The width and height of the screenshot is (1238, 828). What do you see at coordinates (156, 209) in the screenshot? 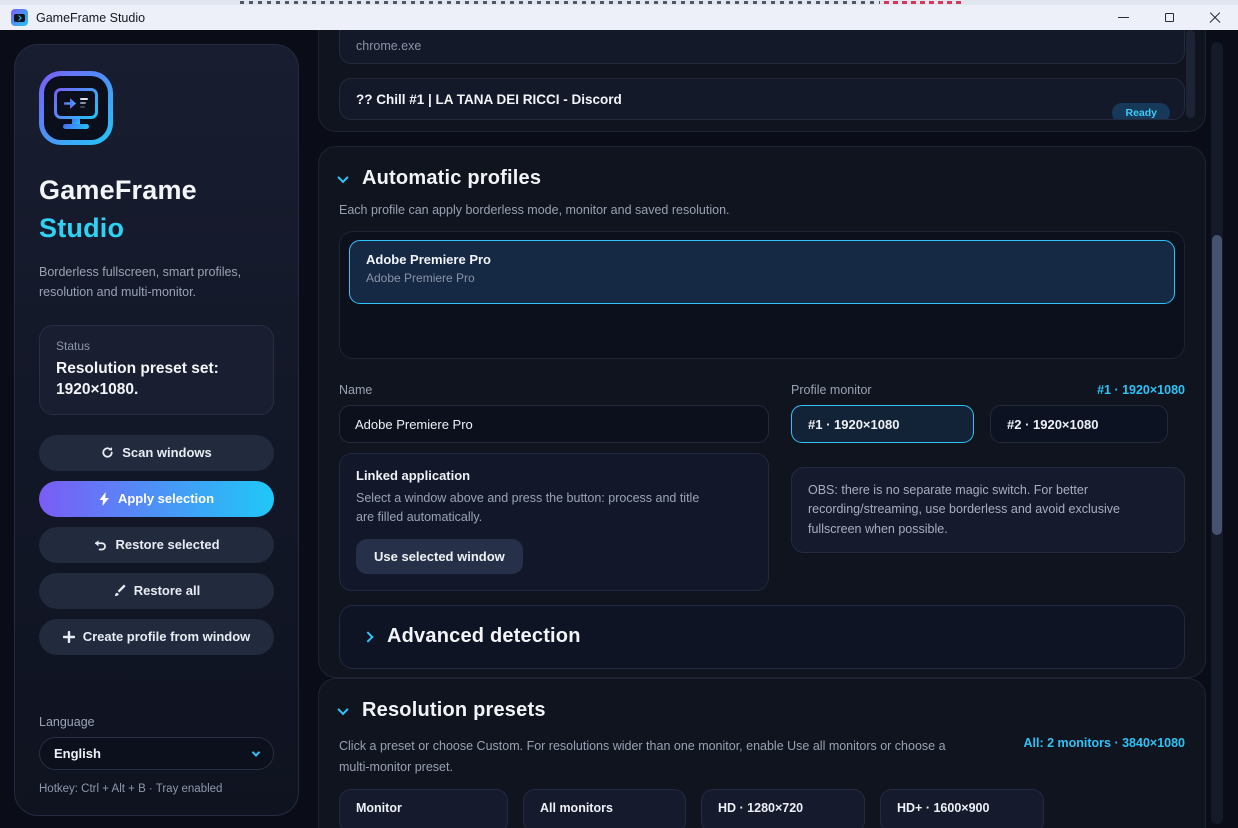
I see `brand-title: GameFrame Studio` at bounding box center [156, 209].